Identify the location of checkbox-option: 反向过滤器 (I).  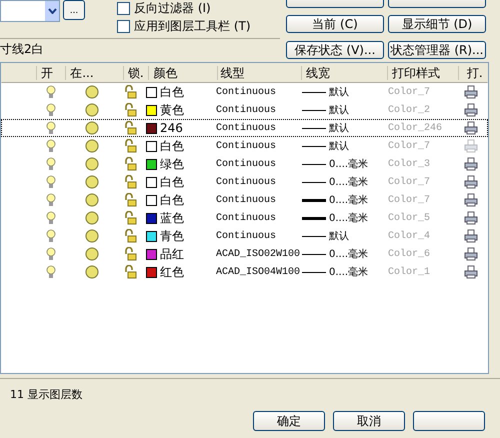
(184, 8).